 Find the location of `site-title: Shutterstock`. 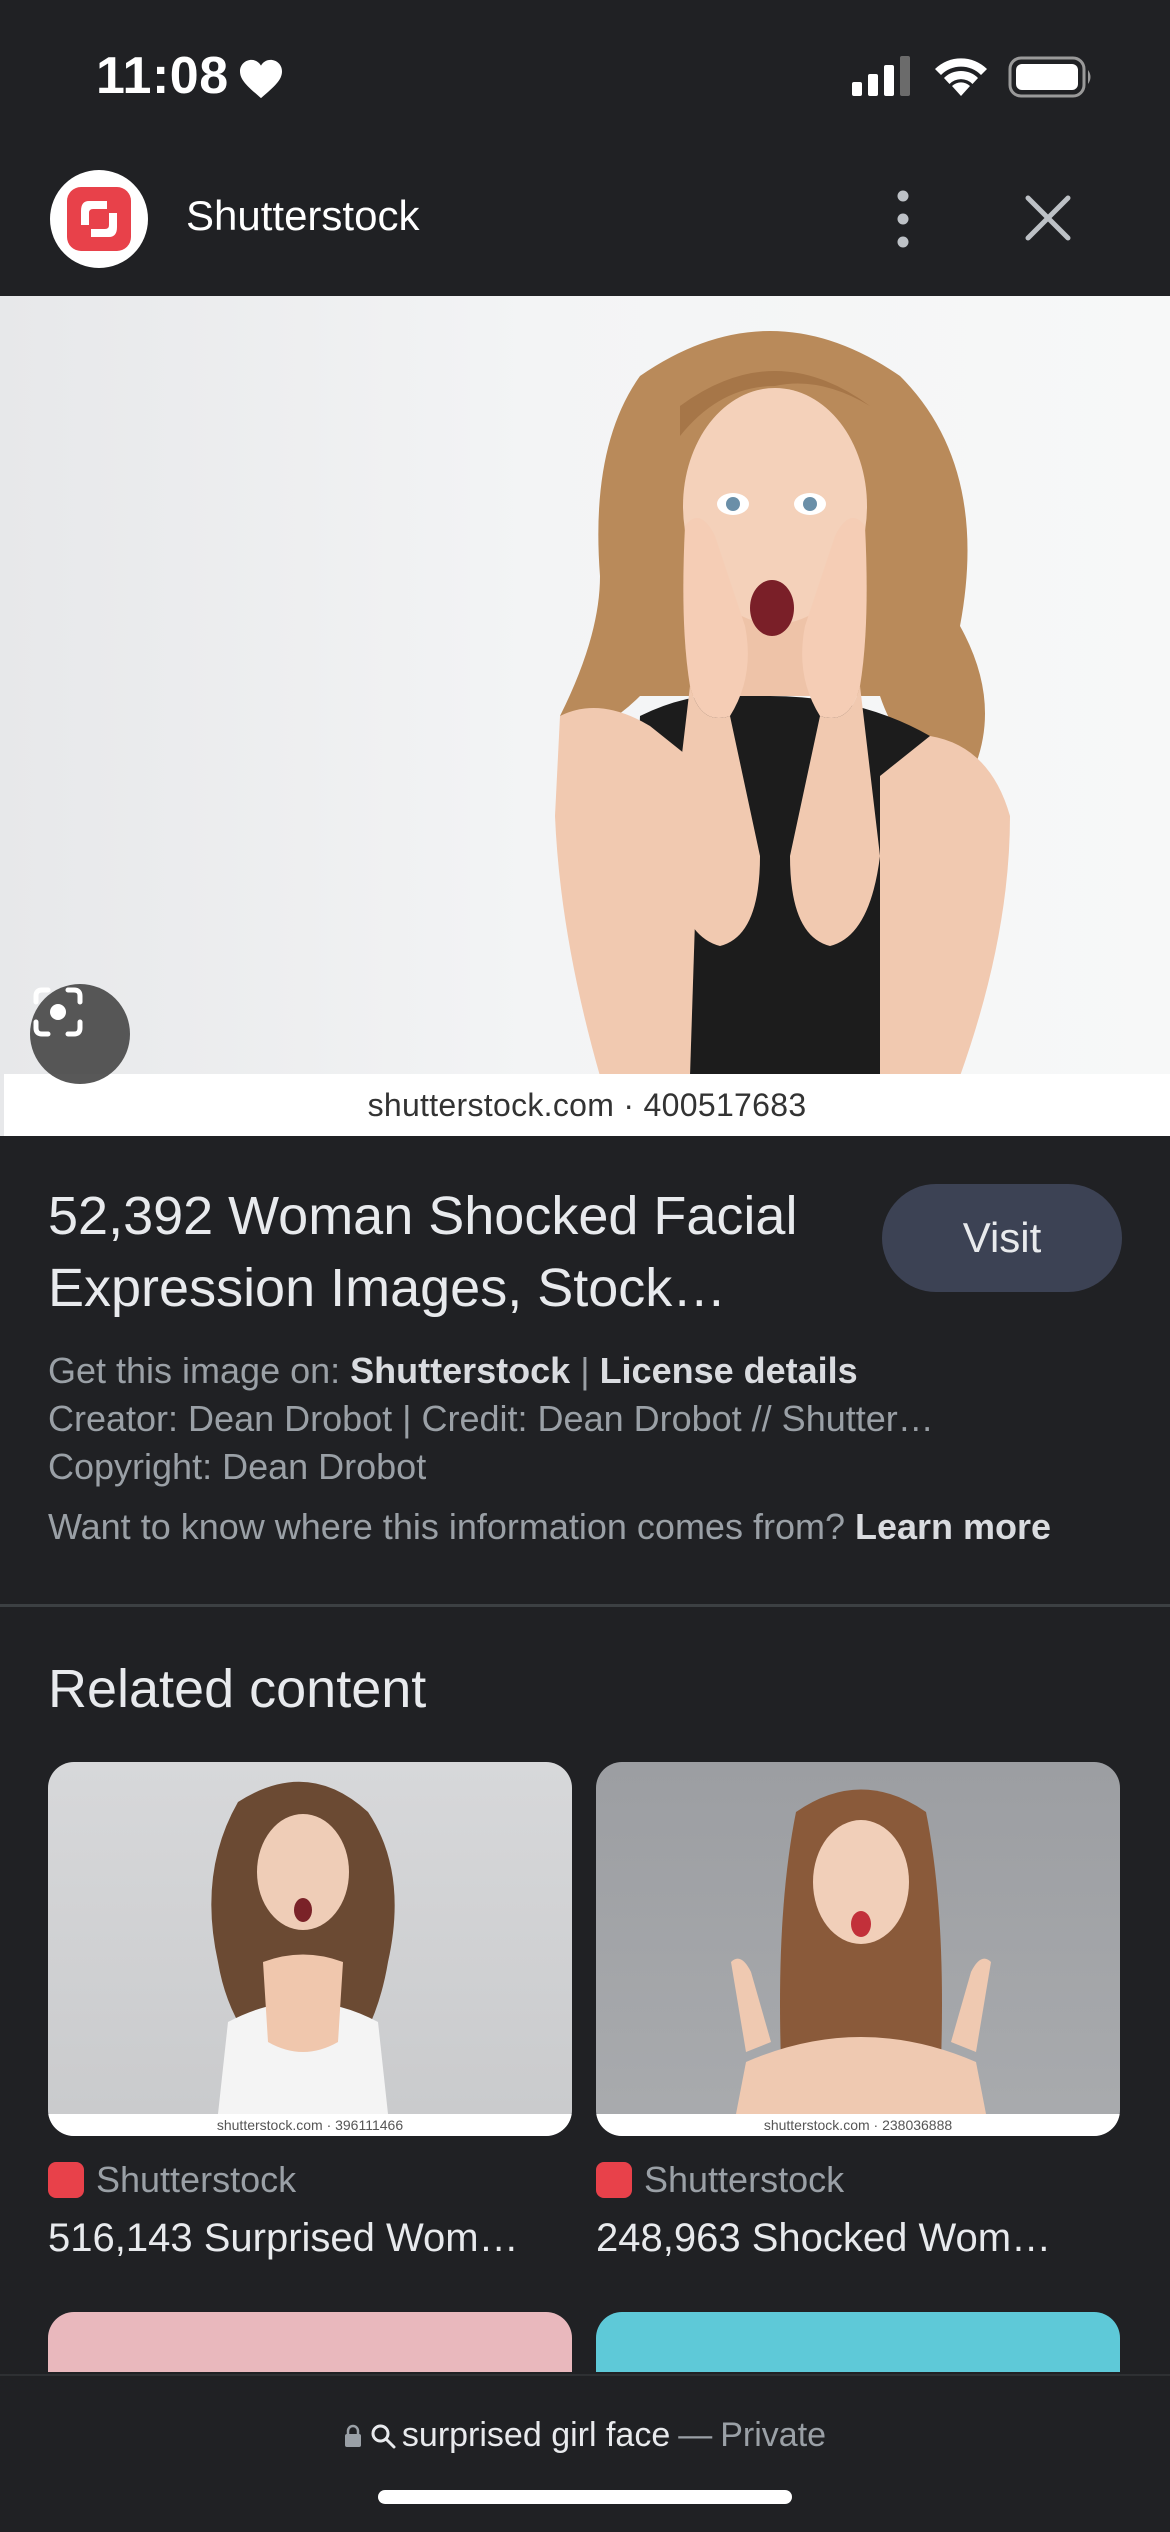

site-title: Shutterstock is located at coordinates (303, 215).